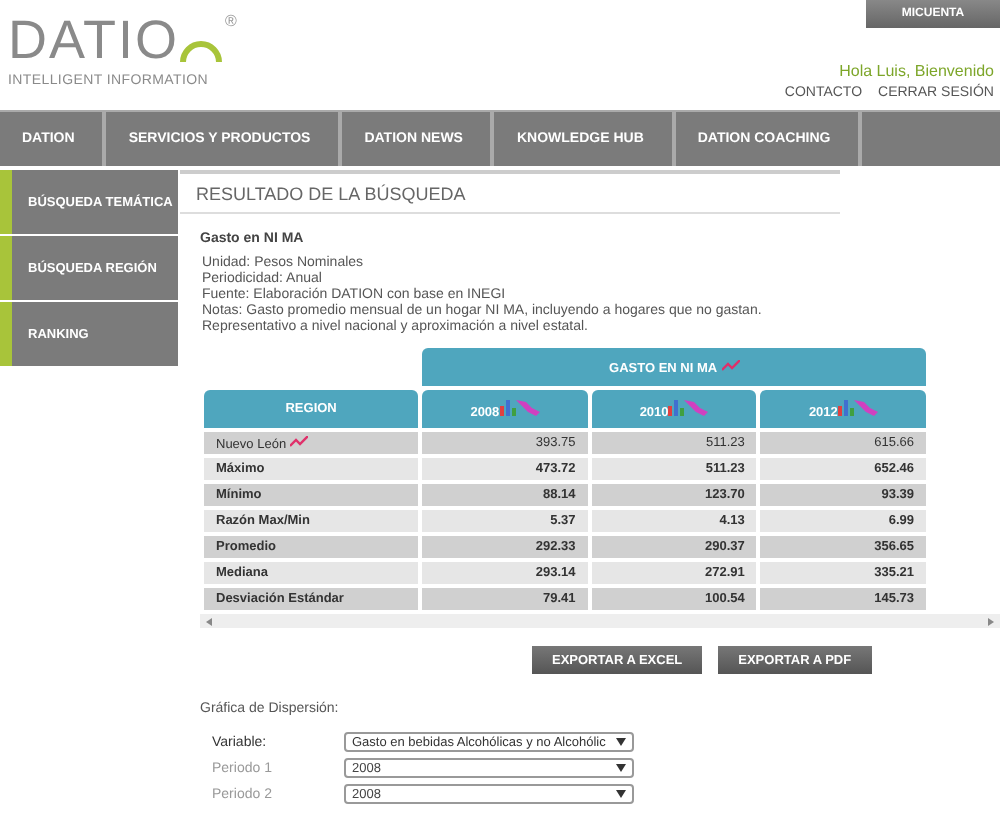 The height and width of the screenshot is (814, 1000). What do you see at coordinates (916, 71) in the screenshot?
I see `greeting-text: Hola Luis, Bienvenido` at bounding box center [916, 71].